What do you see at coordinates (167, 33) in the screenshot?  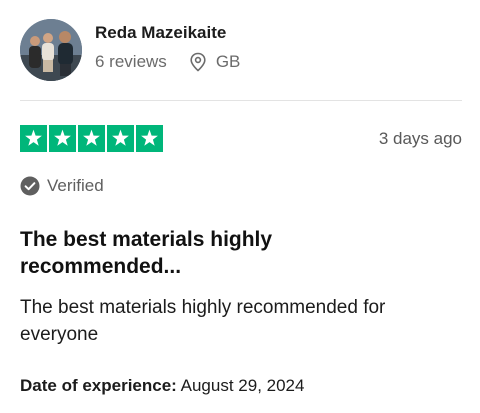 I see `reviewer-name: Reda Mazeikaite` at bounding box center [167, 33].